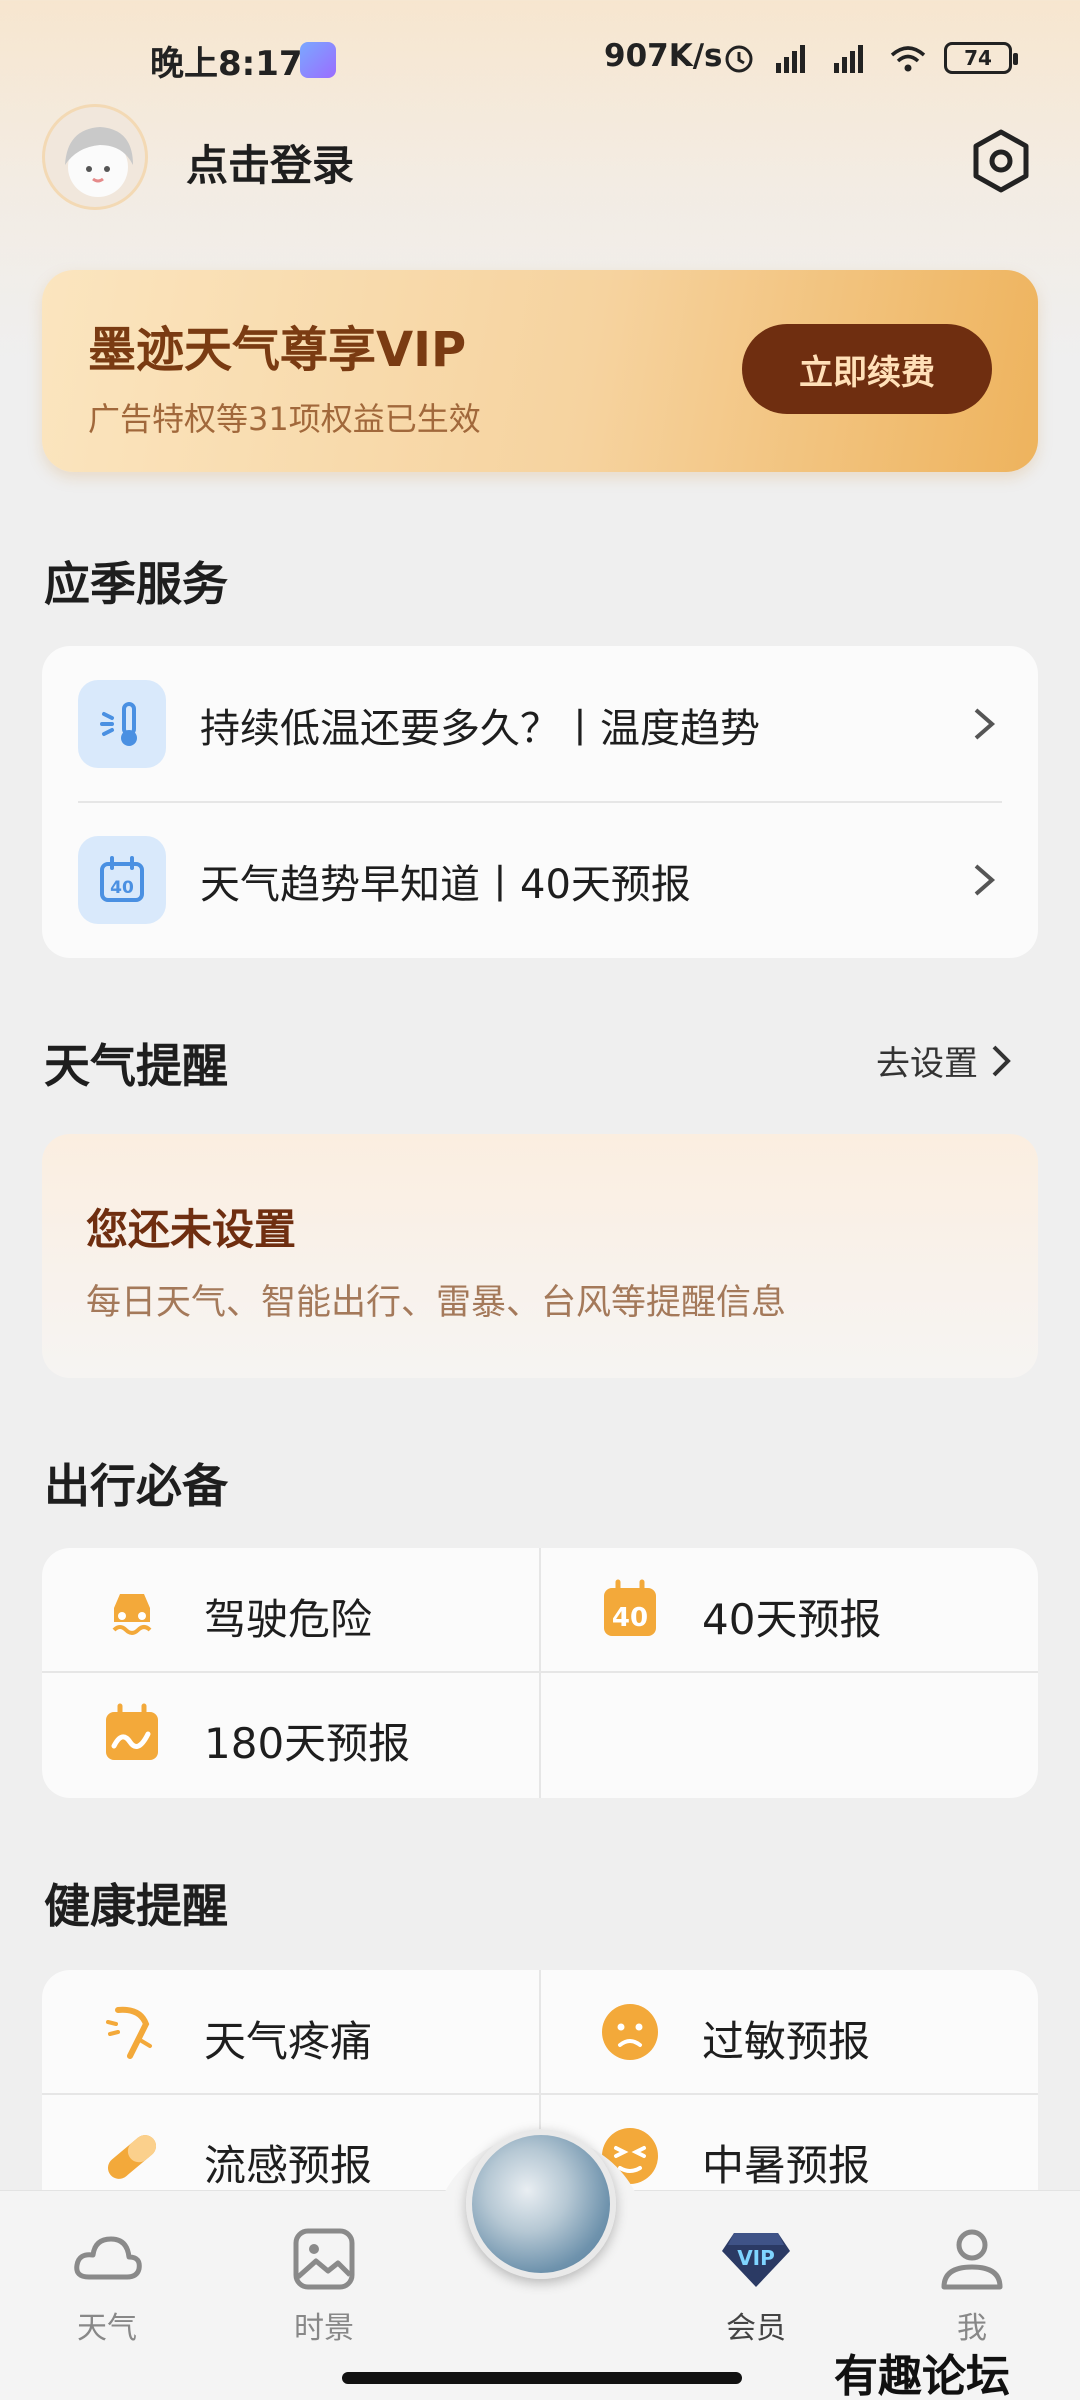 Image resolution: width=1080 pixels, height=2400 pixels. Describe the element at coordinates (786, 2165) in the screenshot. I see `health-item-label: 中暑预报` at that location.